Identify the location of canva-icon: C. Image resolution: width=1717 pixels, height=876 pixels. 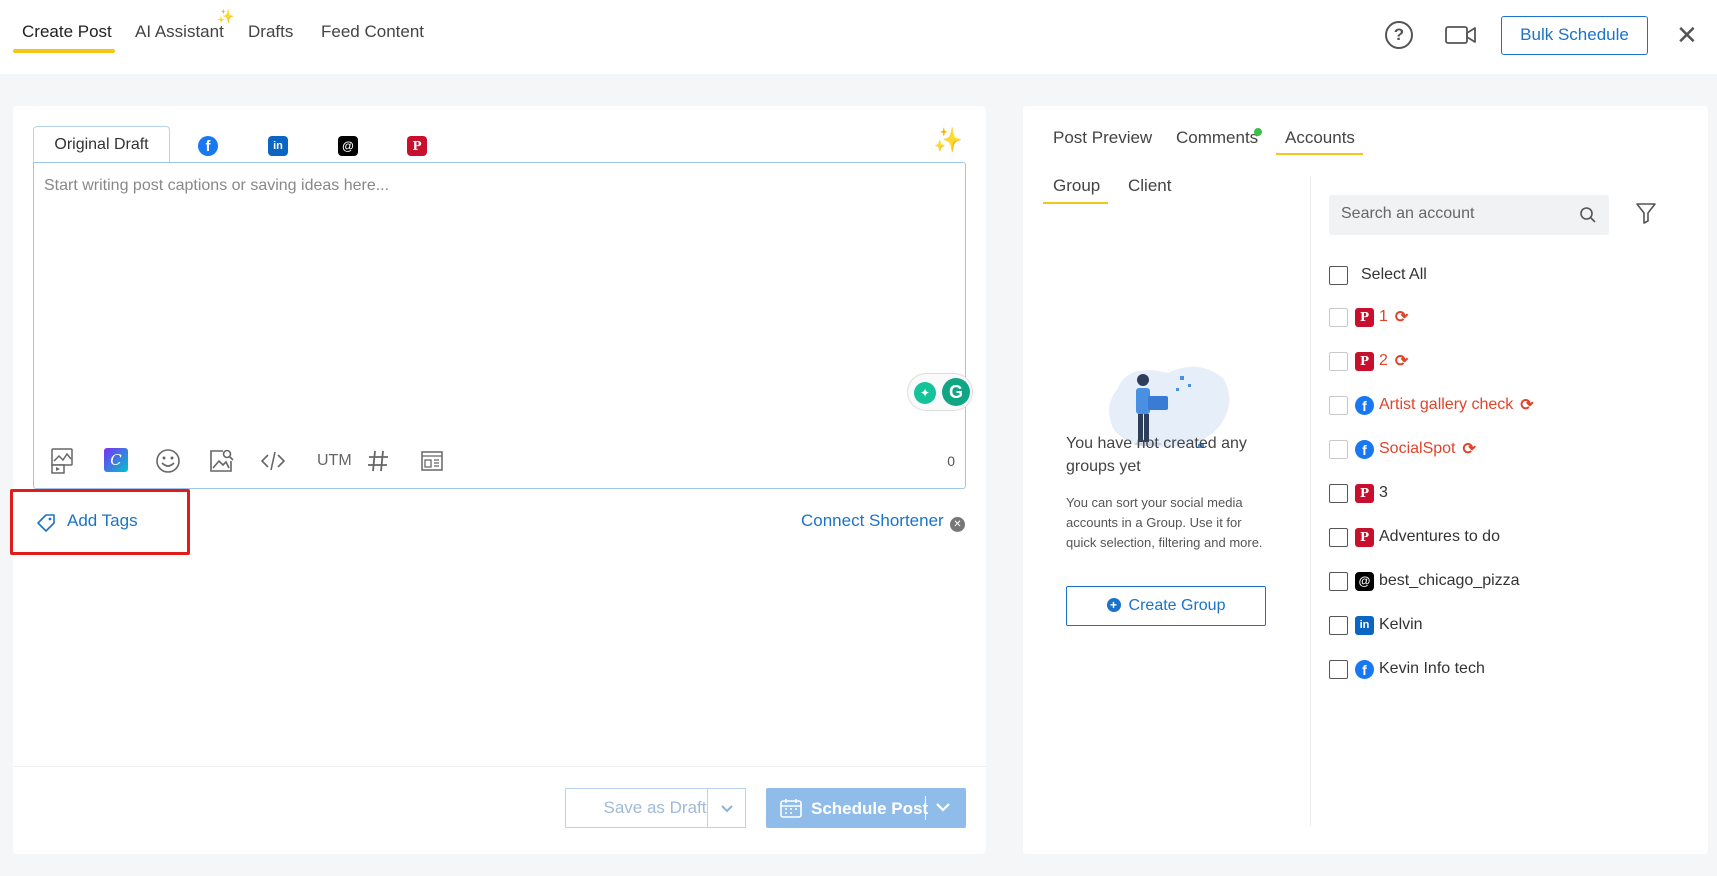
(116, 460).